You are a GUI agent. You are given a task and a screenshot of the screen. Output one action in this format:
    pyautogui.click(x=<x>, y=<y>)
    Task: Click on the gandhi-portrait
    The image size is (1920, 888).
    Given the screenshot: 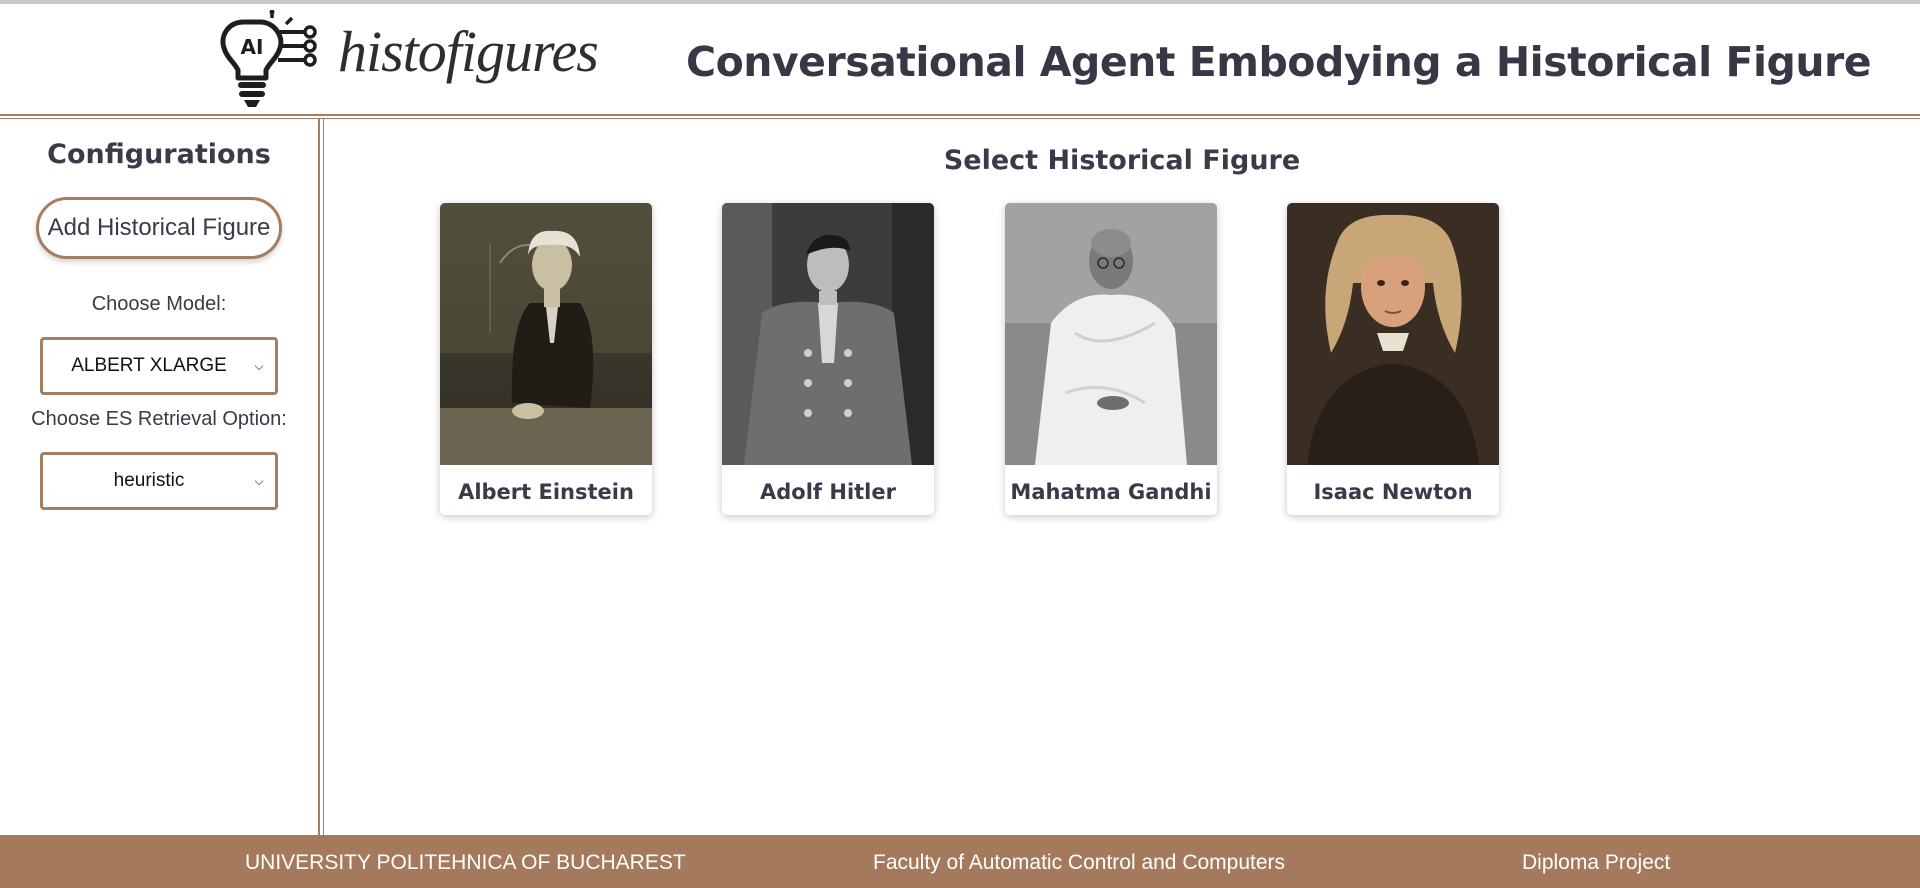 What is the action you would take?
    pyautogui.click(x=1111, y=334)
    